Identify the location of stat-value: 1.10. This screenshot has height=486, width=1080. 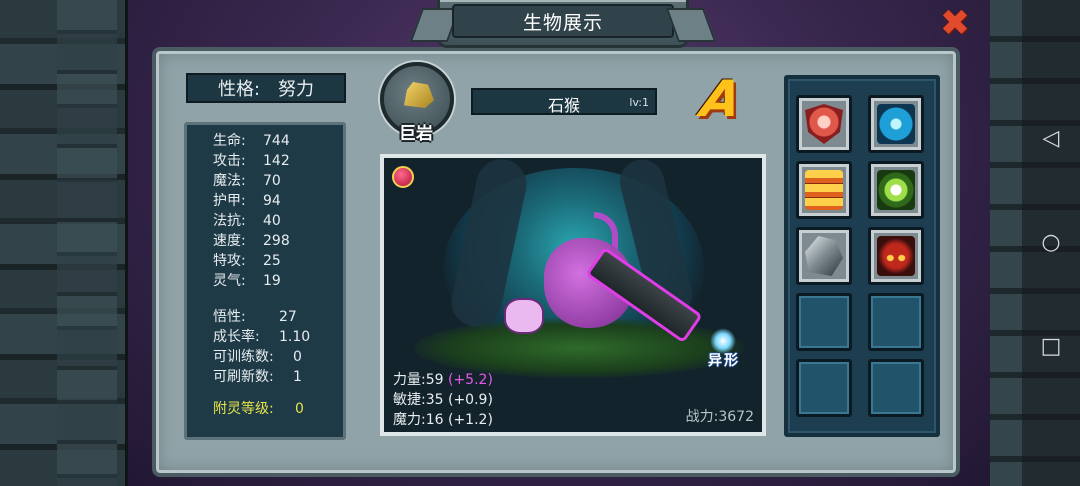
(295, 337).